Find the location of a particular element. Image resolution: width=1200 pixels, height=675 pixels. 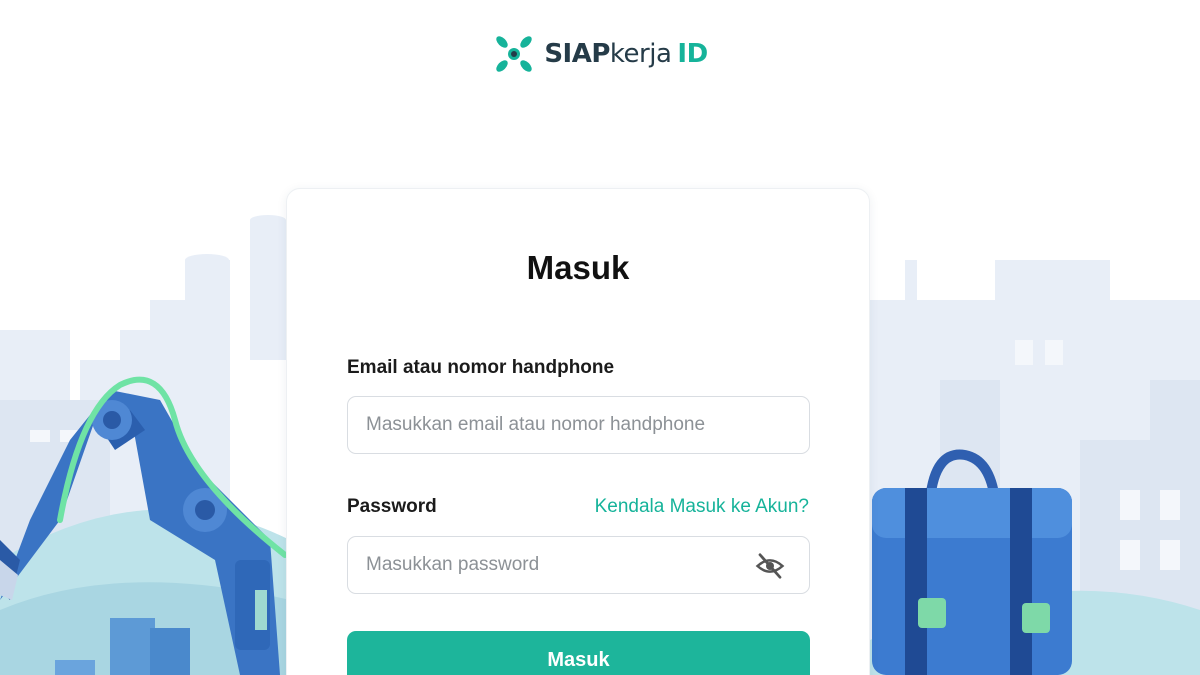

brand-name-id: ID is located at coordinates (692, 54).